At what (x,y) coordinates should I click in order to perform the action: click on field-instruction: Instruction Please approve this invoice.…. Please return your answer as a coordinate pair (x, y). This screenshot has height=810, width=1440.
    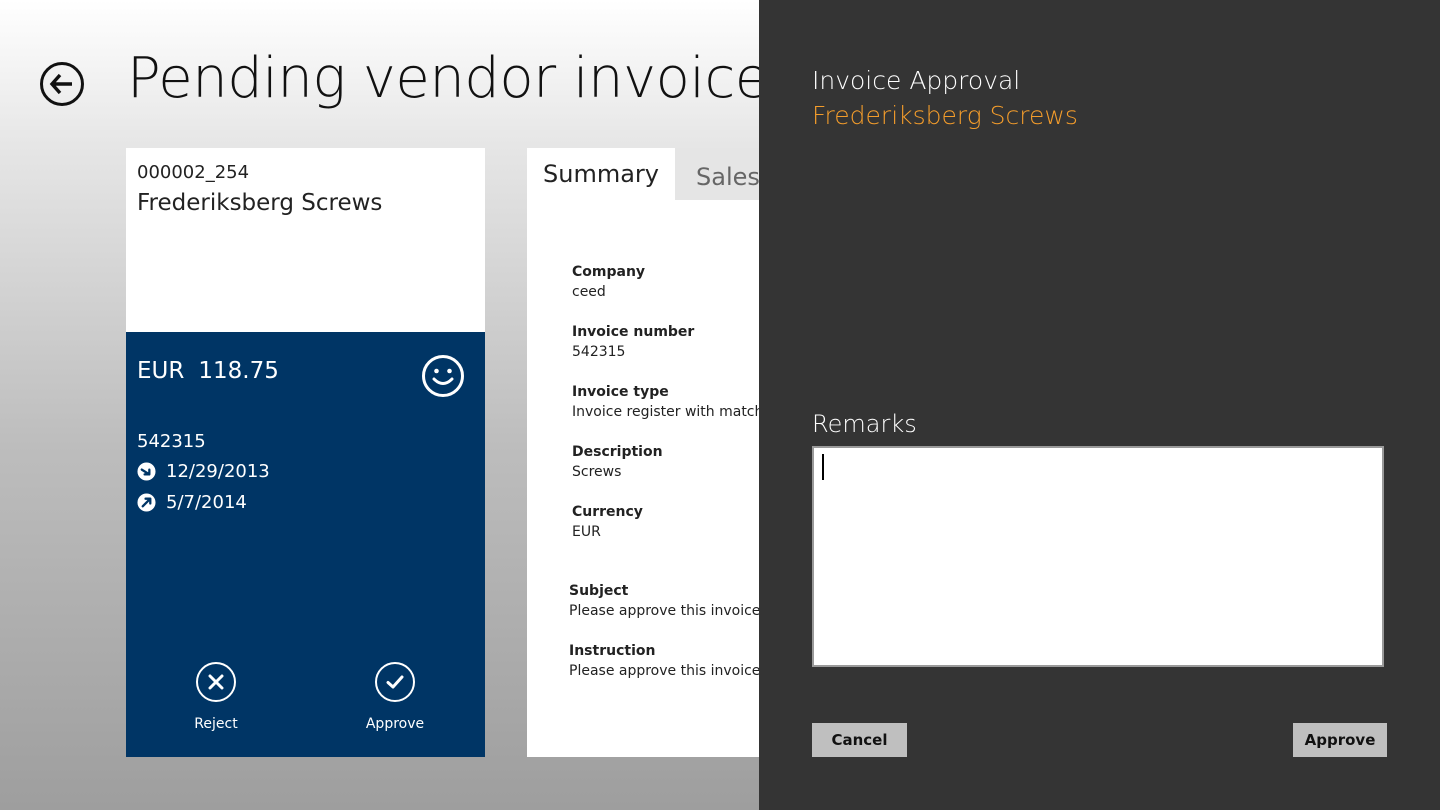
    Looking at the image, I should click on (664, 661).